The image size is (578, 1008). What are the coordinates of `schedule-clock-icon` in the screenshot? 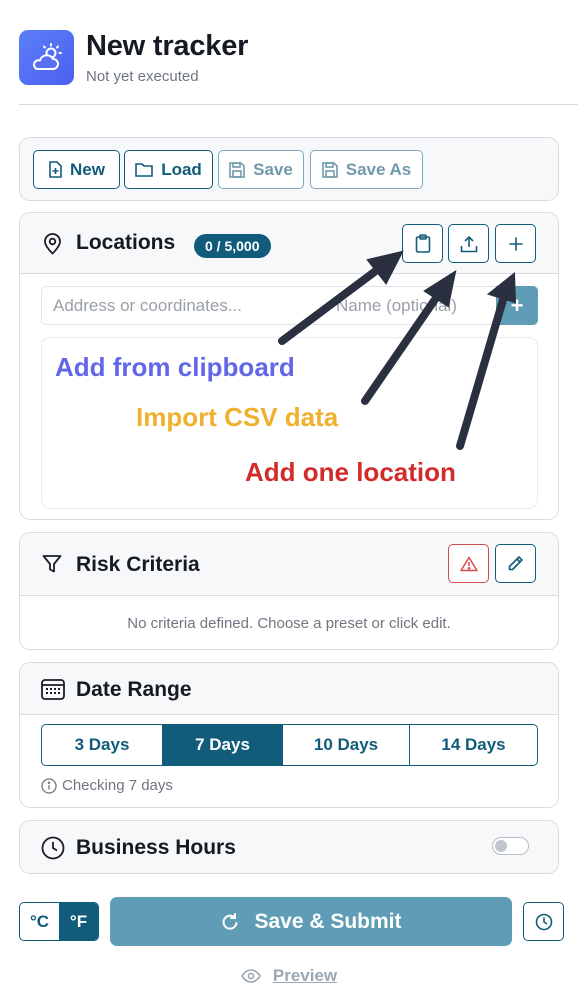 It's located at (543, 921).